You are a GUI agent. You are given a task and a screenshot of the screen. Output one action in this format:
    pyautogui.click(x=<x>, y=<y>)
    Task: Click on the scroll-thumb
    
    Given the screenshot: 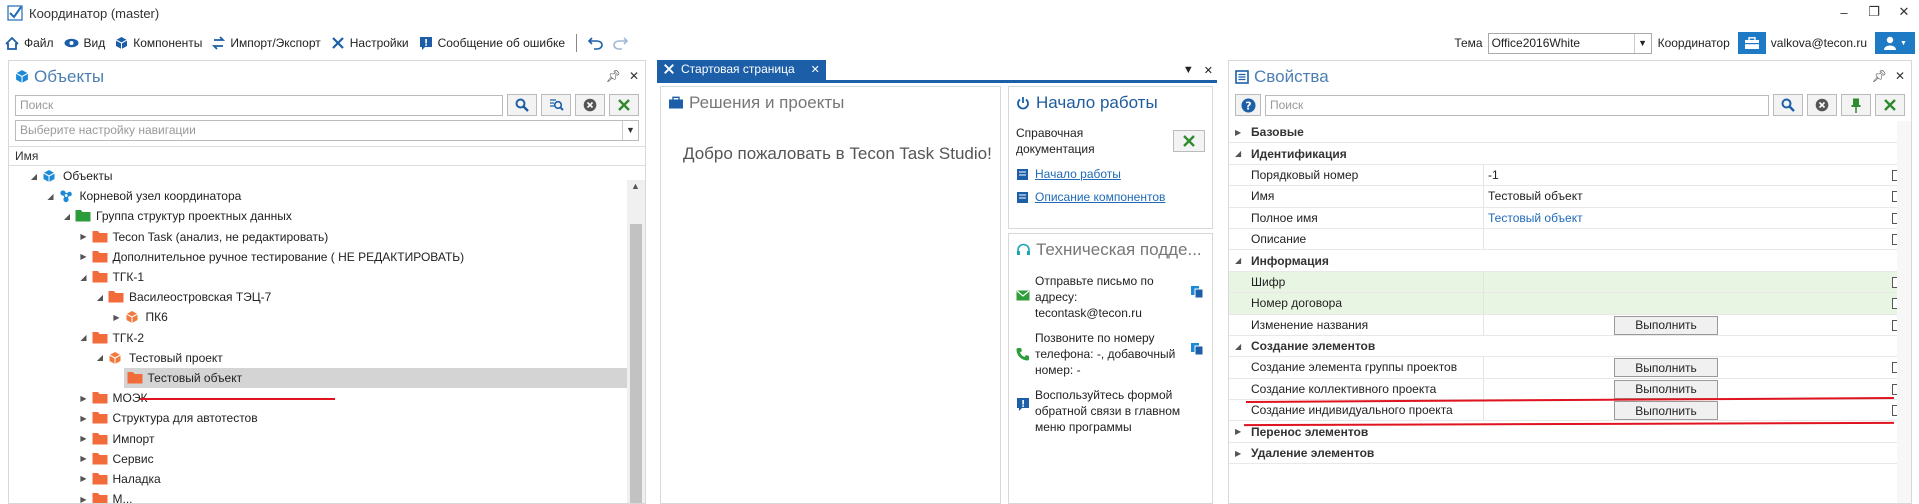 What is the action you would take?
    pyautogui.click(x=636, y=363)
    